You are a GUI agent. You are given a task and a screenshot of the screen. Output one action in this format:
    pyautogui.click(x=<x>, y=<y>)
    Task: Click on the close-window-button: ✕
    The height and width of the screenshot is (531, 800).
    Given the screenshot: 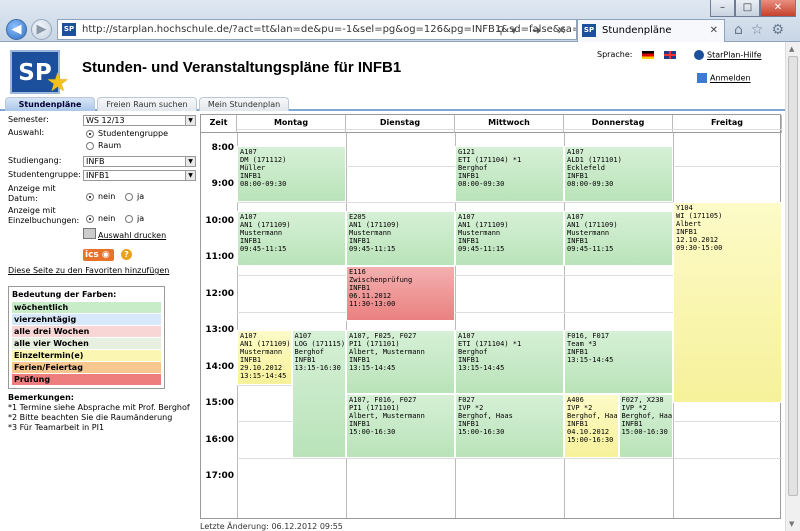 What is the action you would take?
    pyautogui.click(x=778, y=8)
    